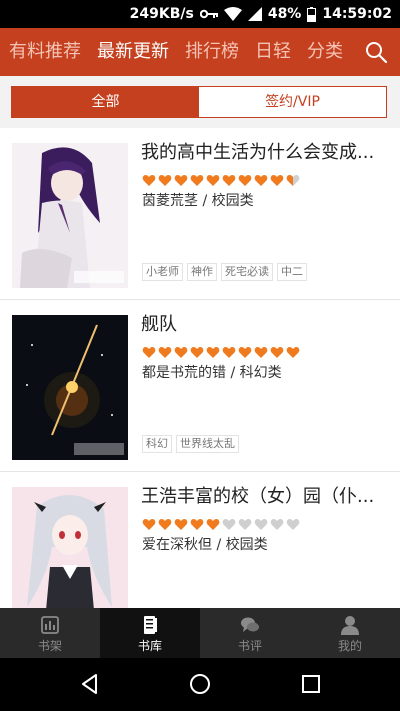 The height and width of the screenshot is (711, 400). What do you see at coordinates (350, 625) in the screenshot?
I see `profile-icon` at bounding box center [350, 625].